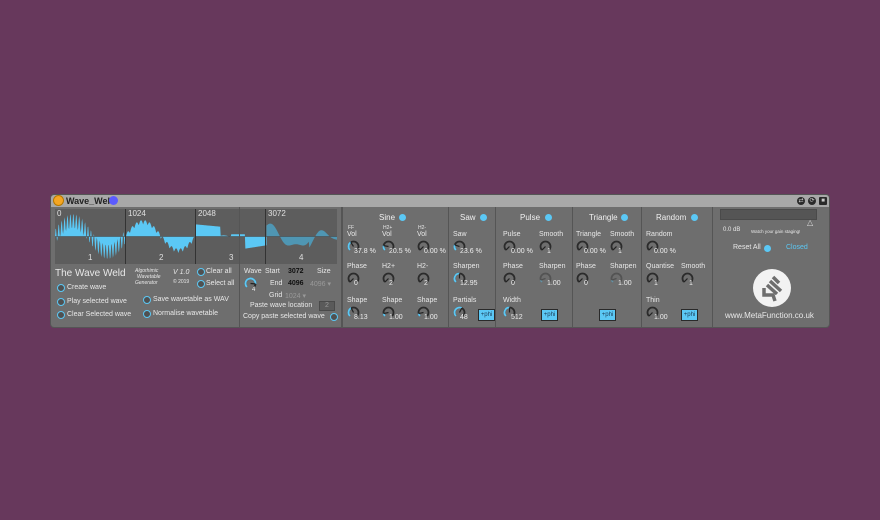 This screenshot has width=880, height=520. Describe the element at coordinates (823, 201) in the screenshot. I see `save-icon: ■` at that location.